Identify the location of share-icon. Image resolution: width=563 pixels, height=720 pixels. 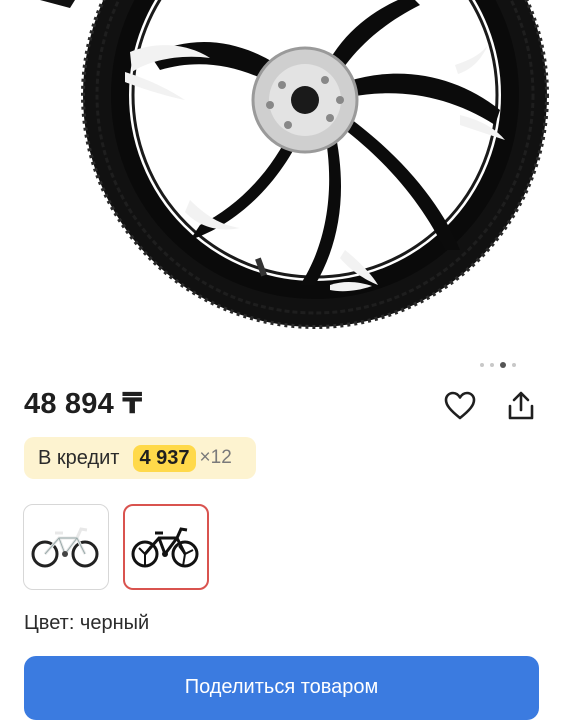
(521, 405).